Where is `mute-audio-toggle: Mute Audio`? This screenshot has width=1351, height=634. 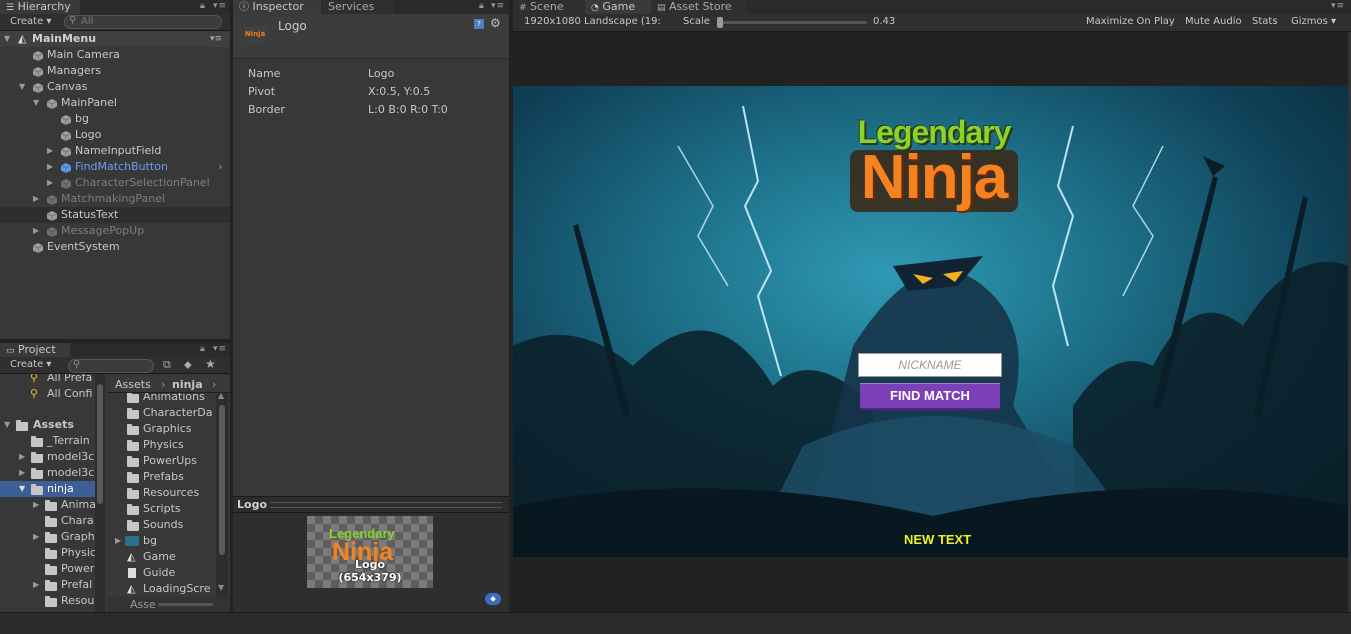
mute-audio-toggle: Mute Audio is located at coordinates (1213, 21).